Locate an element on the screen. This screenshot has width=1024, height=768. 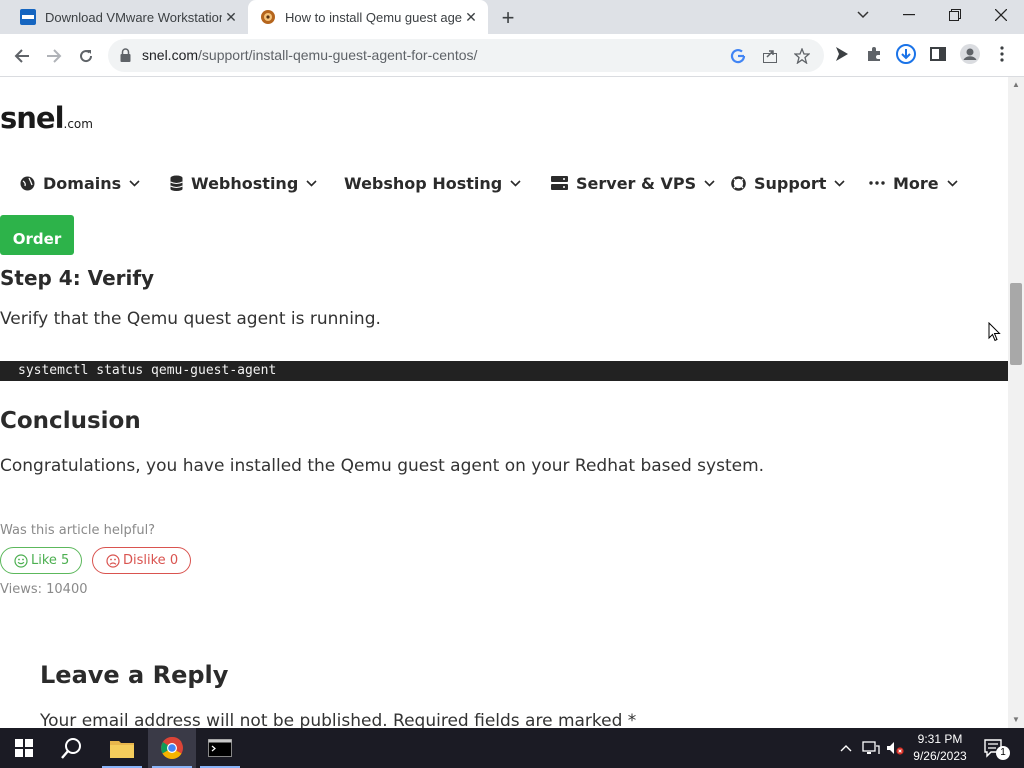
folder-icon is located at coordinates (122, 749).